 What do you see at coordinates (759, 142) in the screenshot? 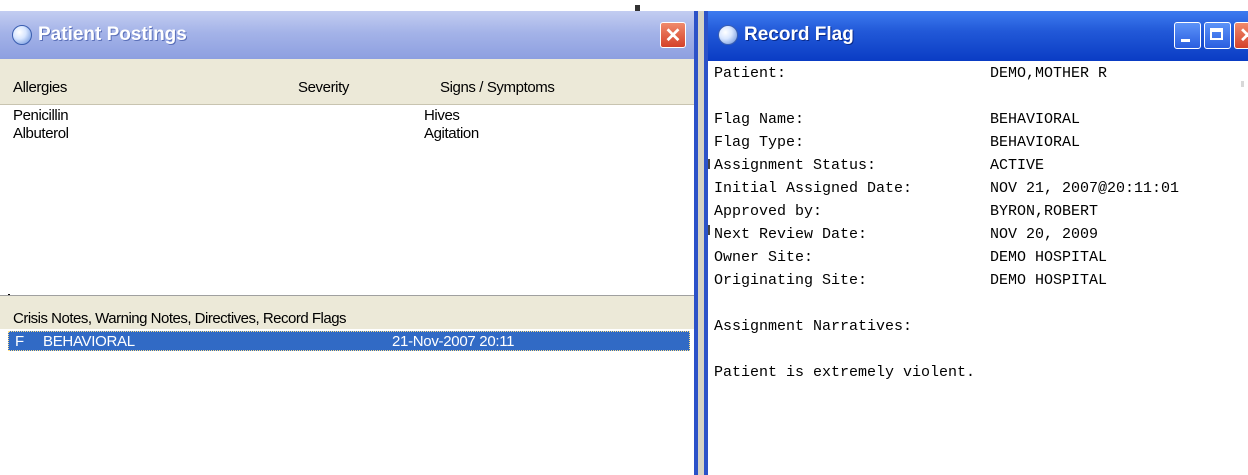
I see `field-label-flag-type: Flag Type:` at bounding box center [759, 142].